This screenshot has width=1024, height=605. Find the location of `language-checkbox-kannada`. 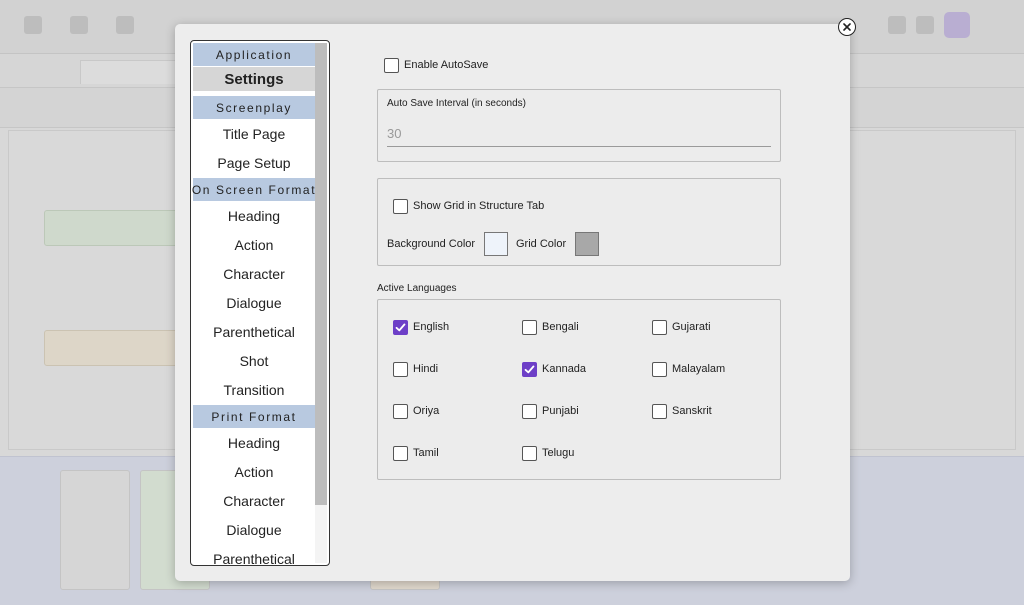

language-checkbox-kannada is located at coordinates (529, 369).